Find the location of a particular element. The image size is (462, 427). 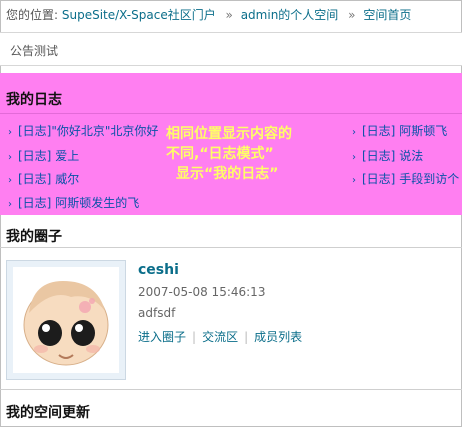

avatar-image is located at coordinates (66, 320).